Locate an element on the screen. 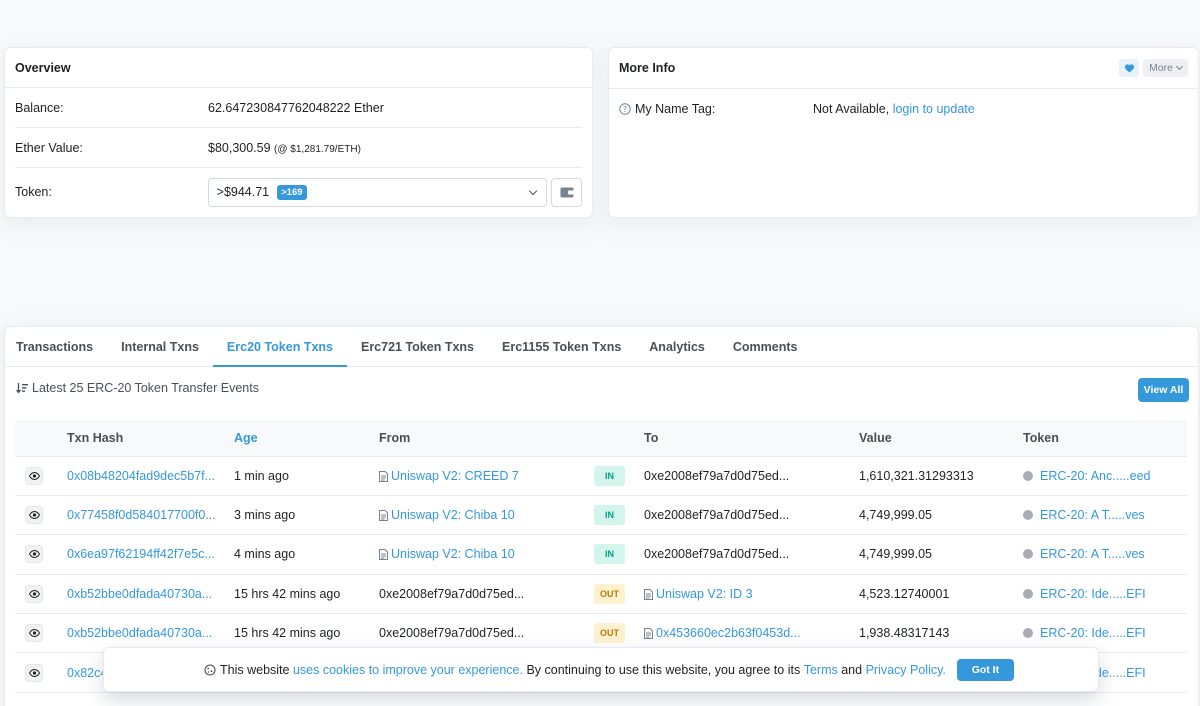 This screenshot has height=706, width=1200. ether-value: $80,300.59 (@ $1,281.79/ETH) is located at coordinates (395, 148).